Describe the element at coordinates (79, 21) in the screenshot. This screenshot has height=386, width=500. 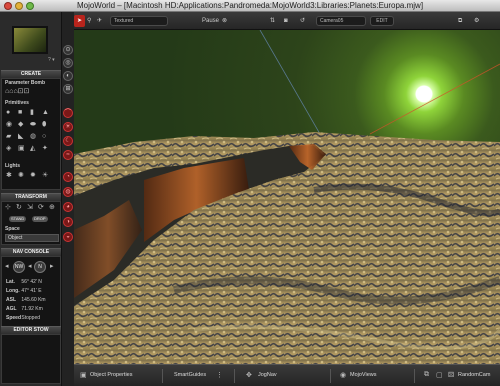
I see `select-arrow-icon: ➤` at that location.